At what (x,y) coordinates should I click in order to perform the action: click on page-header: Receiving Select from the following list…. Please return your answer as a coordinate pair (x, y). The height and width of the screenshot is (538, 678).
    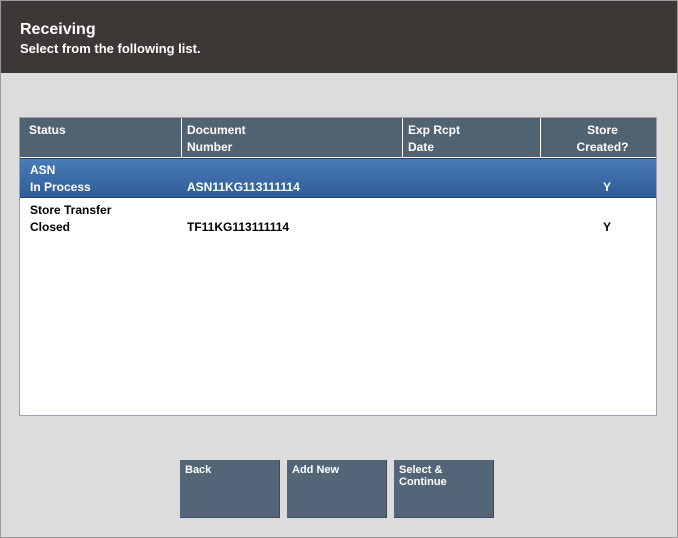
    Looking at the image, I should click on (339, 37).